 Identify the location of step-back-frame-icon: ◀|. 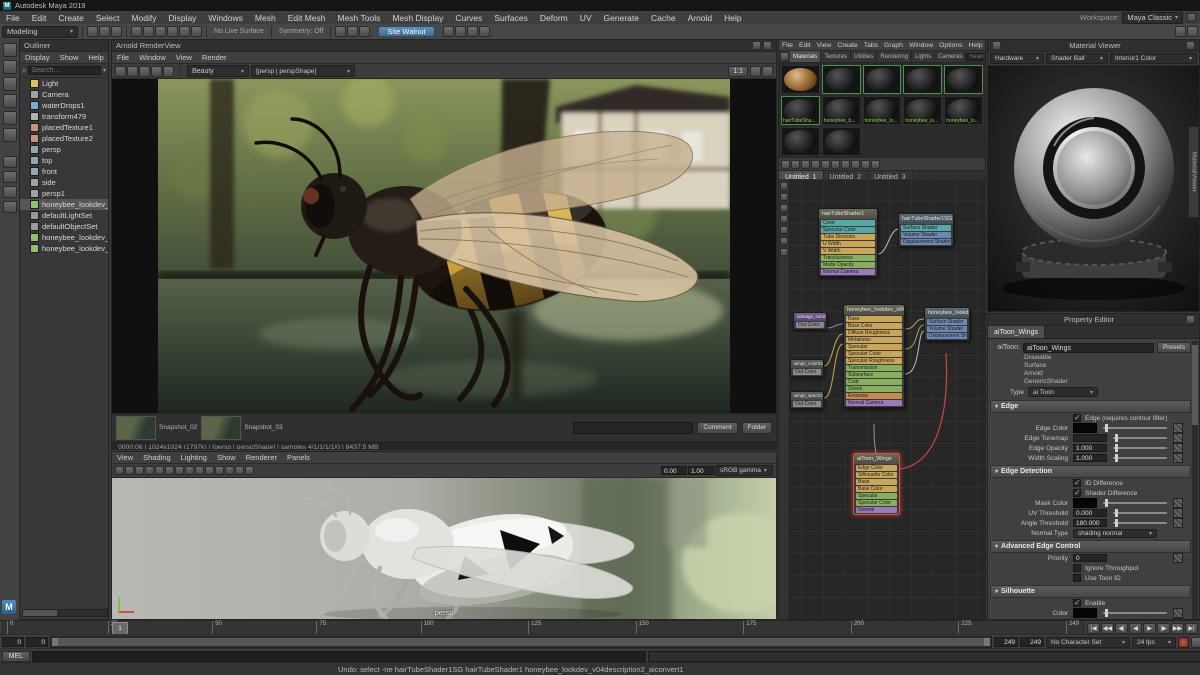
(1121, 628).